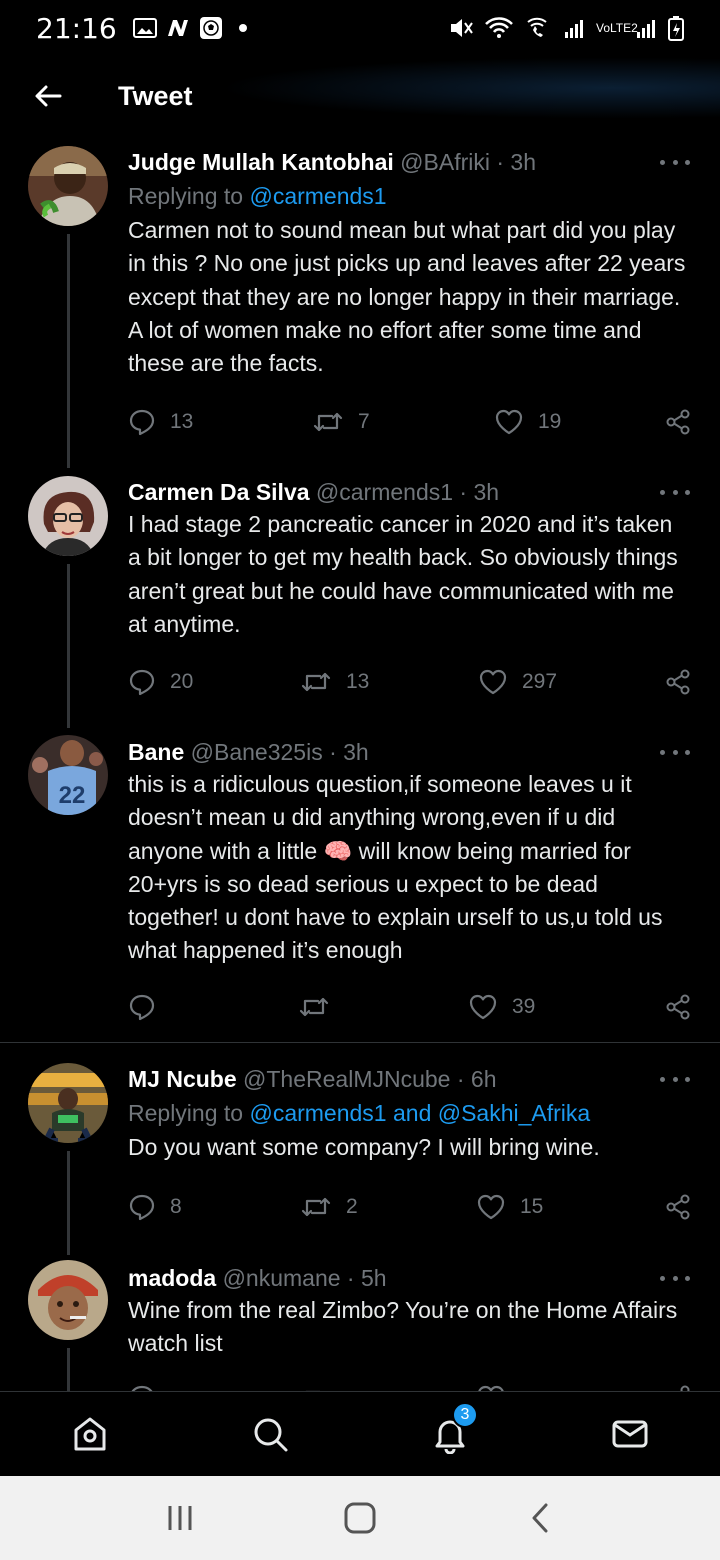 Image resolution: width=720 pixels, height=1560 pixels. What do you see at coordinates (570, 1207) in the screenshot?
I see `like-button: 15` at bounding box center [570, 1207].